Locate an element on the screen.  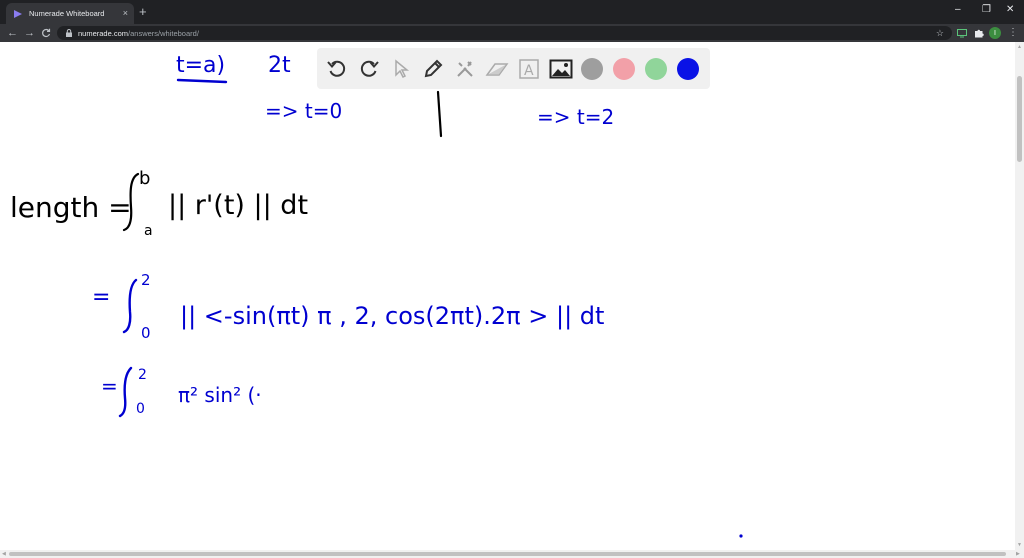
extensions-puzzle-icon is located at coordinates (979, 33).